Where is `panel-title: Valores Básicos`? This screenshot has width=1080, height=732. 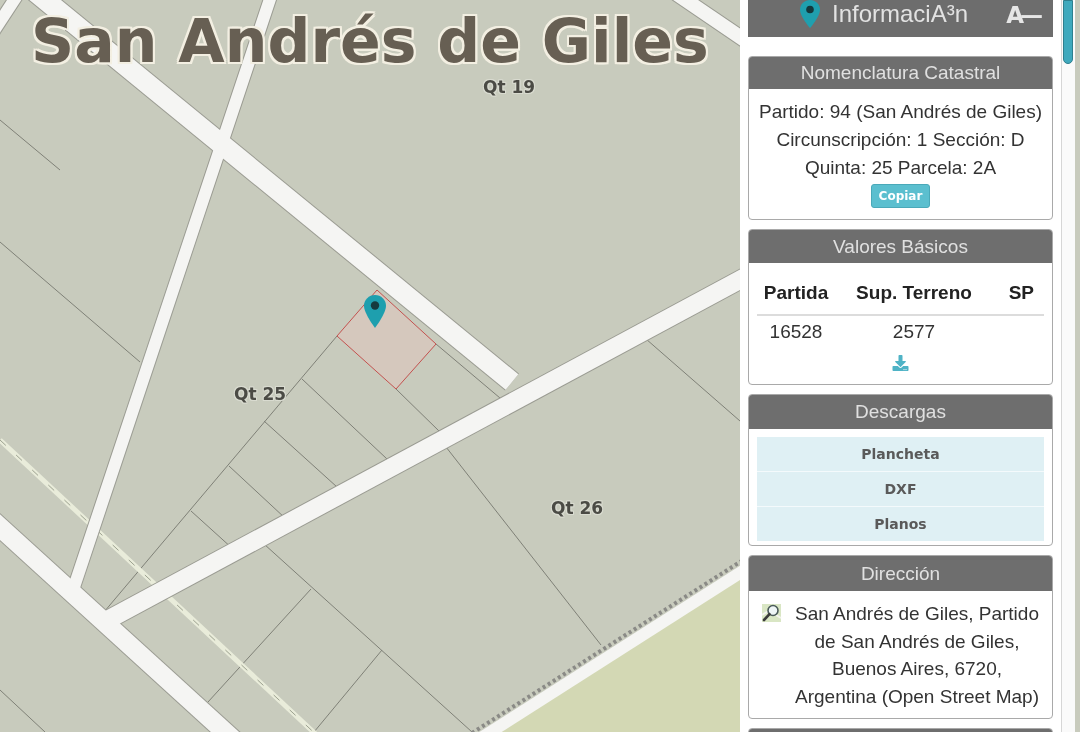
panel-title: Valores Básicos is located at coordinates (900, 246).